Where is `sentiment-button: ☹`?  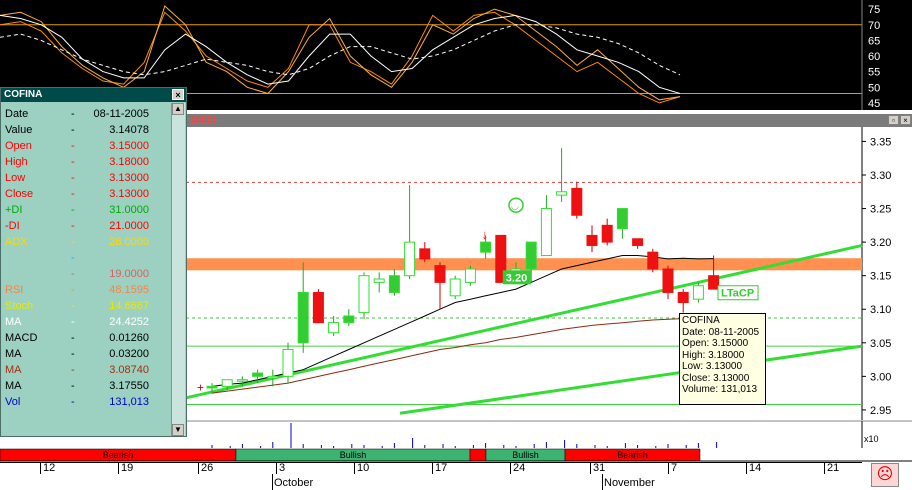 sentiment-button: ☹ is located at coordinates (885, 475).